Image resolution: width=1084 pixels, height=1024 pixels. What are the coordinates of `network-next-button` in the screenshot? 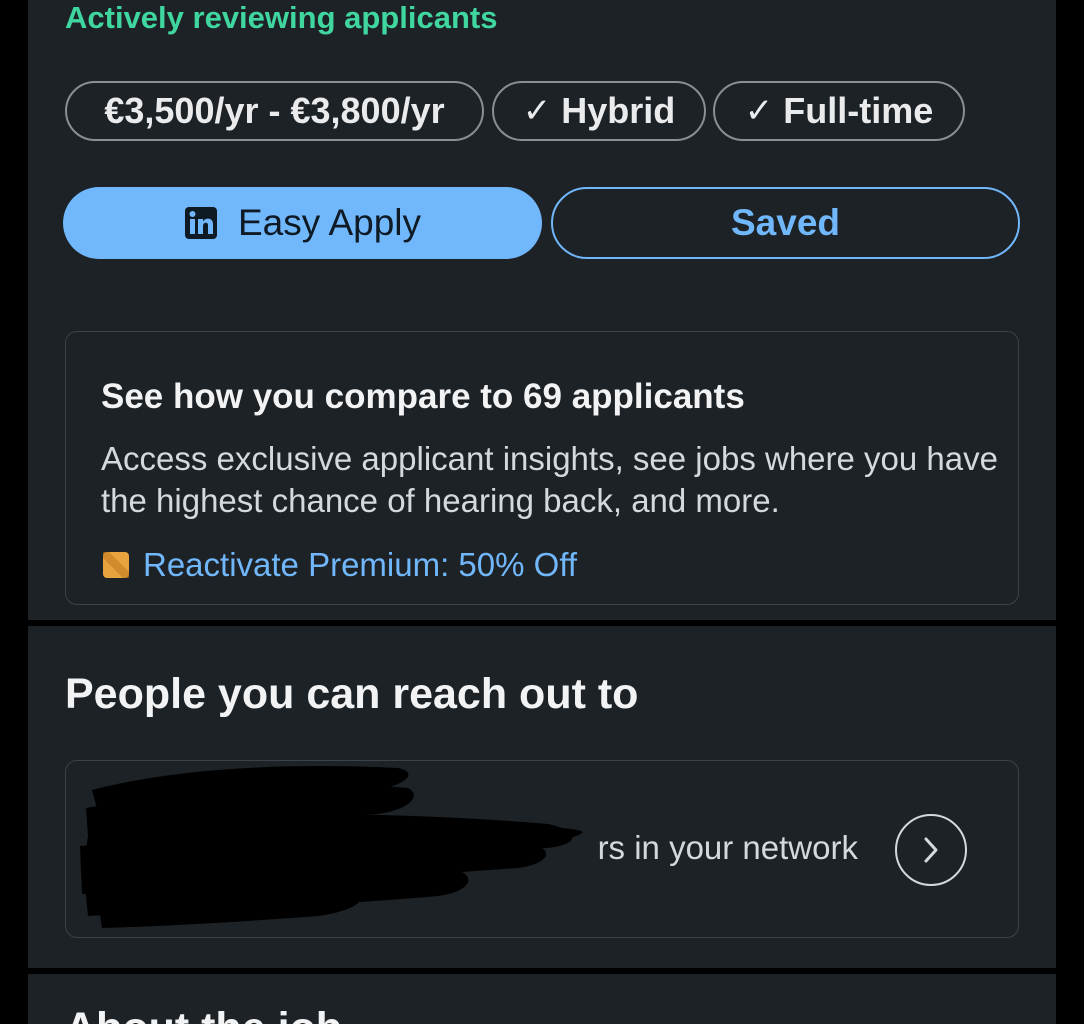 It's located at (931, 850).